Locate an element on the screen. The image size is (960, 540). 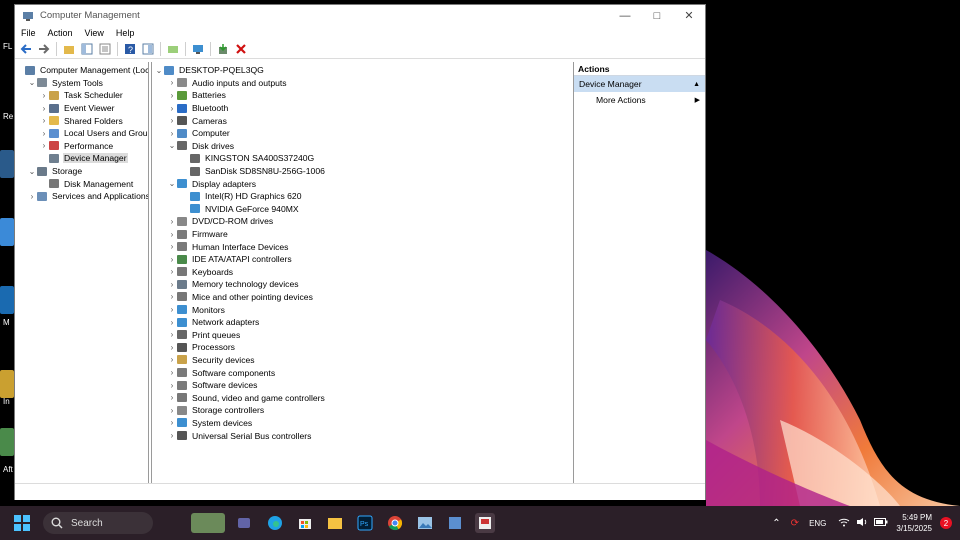
actions-device-manager: Device Manager ▲ is located at coordinates (639, 84).